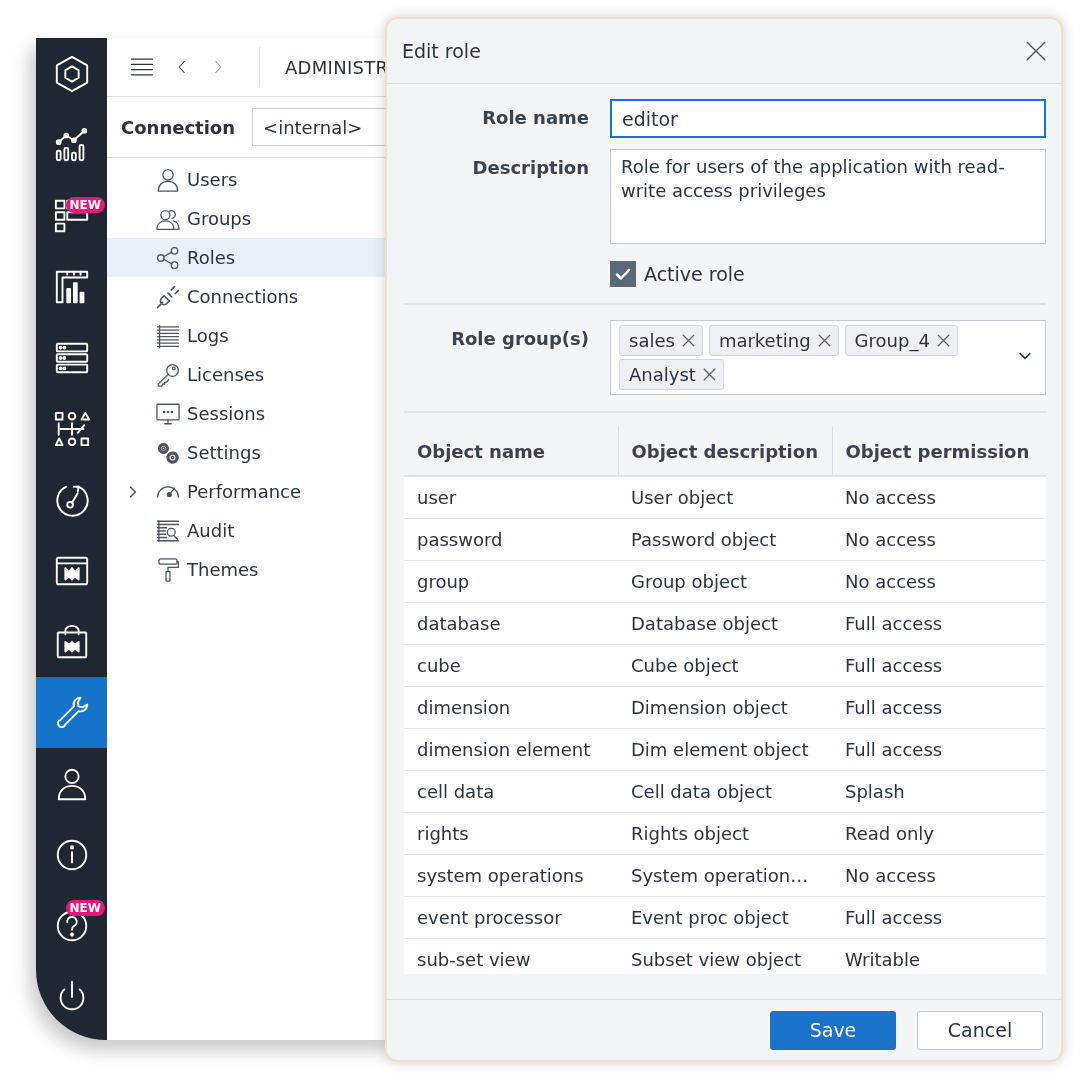 The width and height of the screenshot is (1080, 1080). What do you see at coordinates (939, 791) in the screenshot?
I see `table-cell: Splash` at bounding box center [939, 791].